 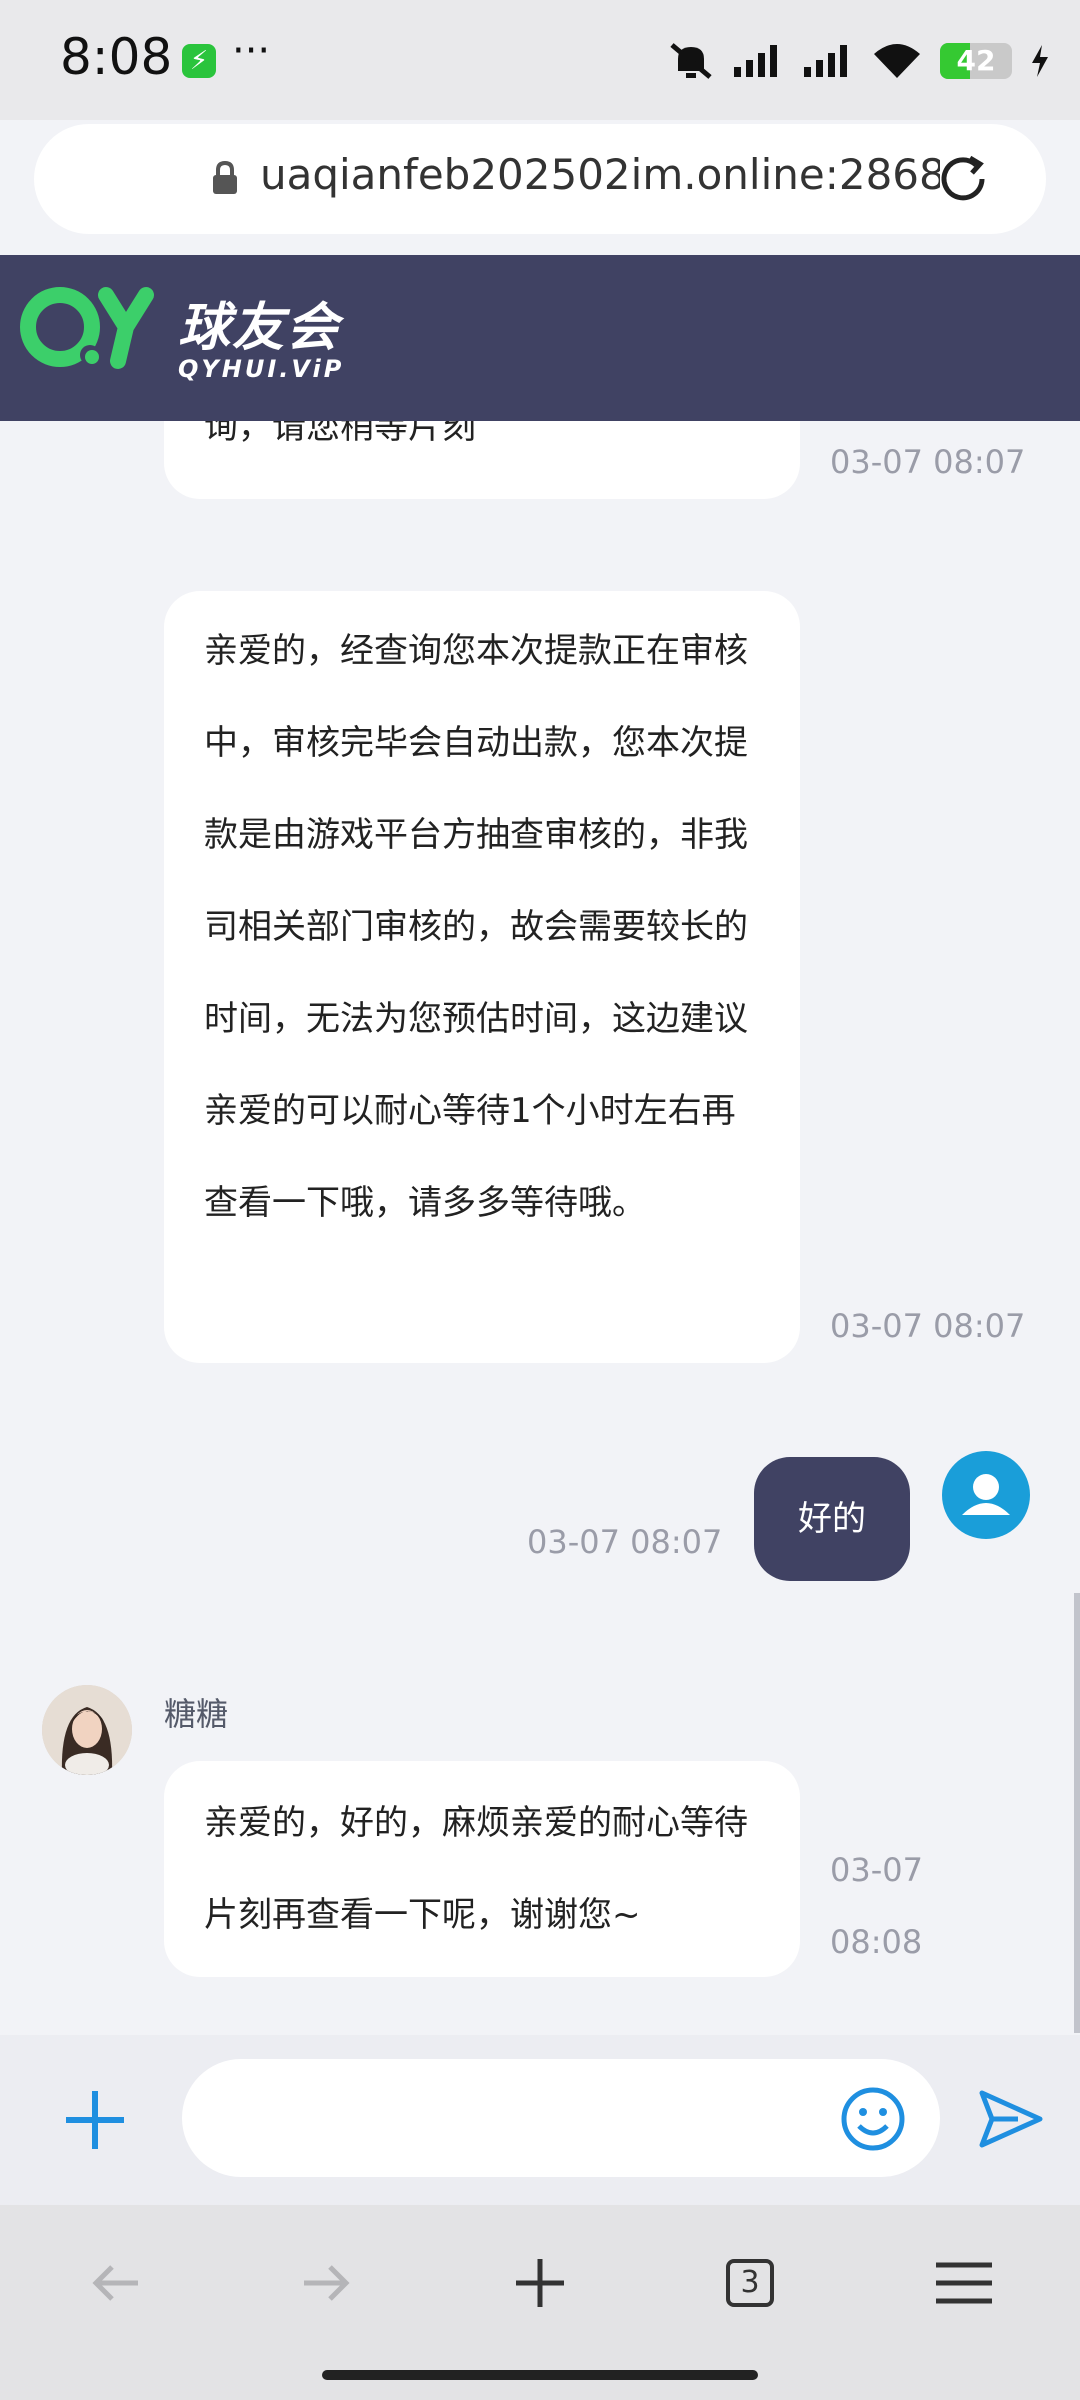 I want to click on message-time-clock: 08:08, so click(x=876, y=1942).